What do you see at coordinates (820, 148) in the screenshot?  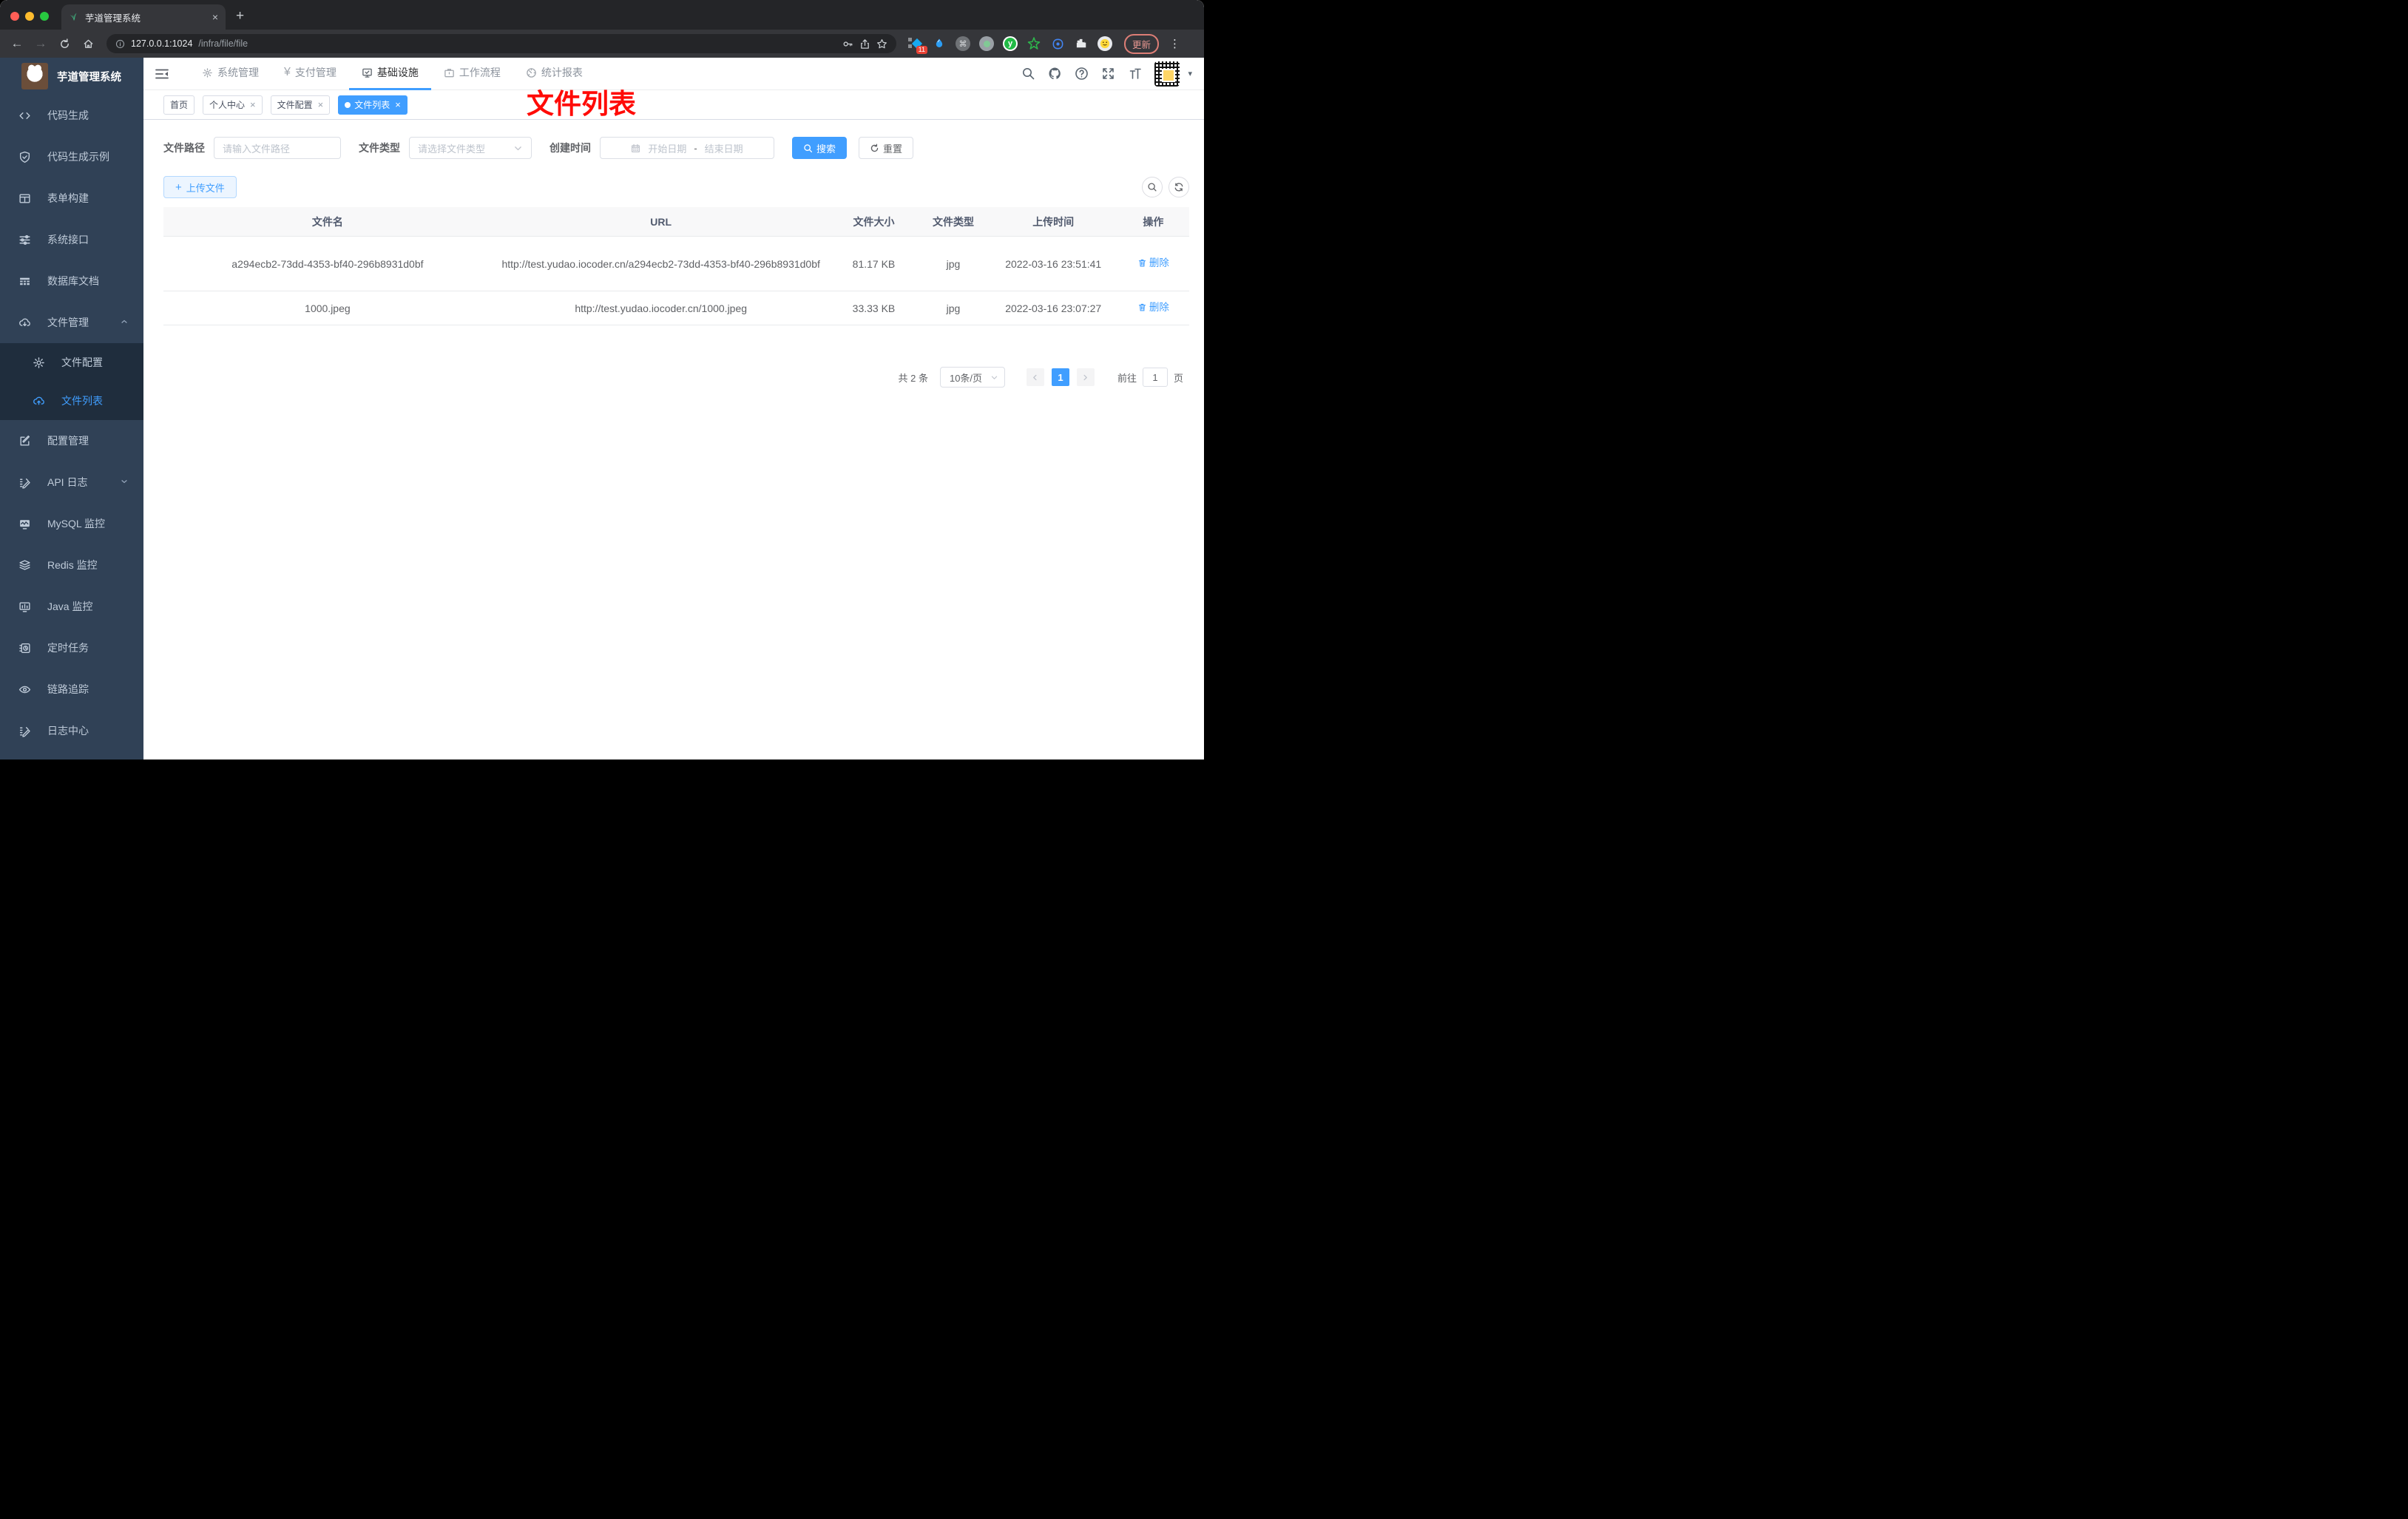 I see `search-button: 搜索` at bounding box center [820, 148].